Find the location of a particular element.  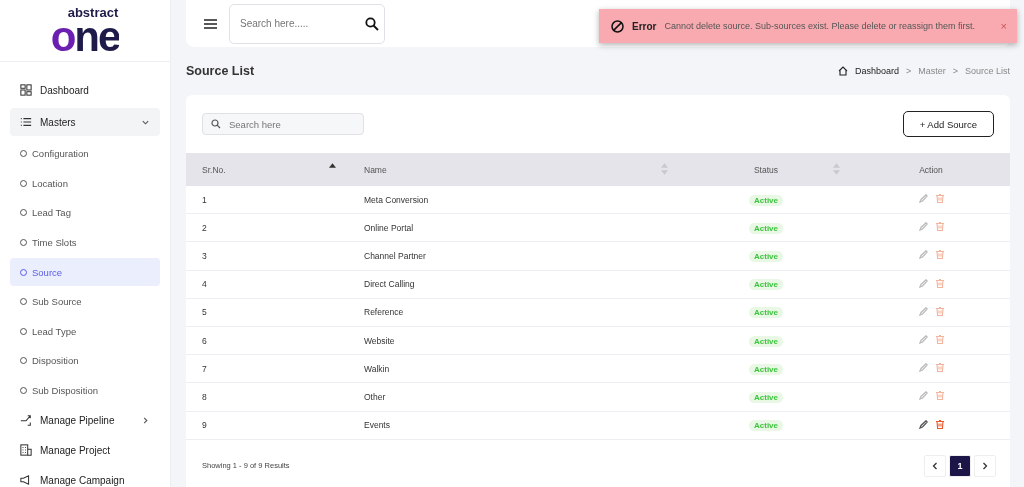

branch-icon is located at coordinates (26, 420).